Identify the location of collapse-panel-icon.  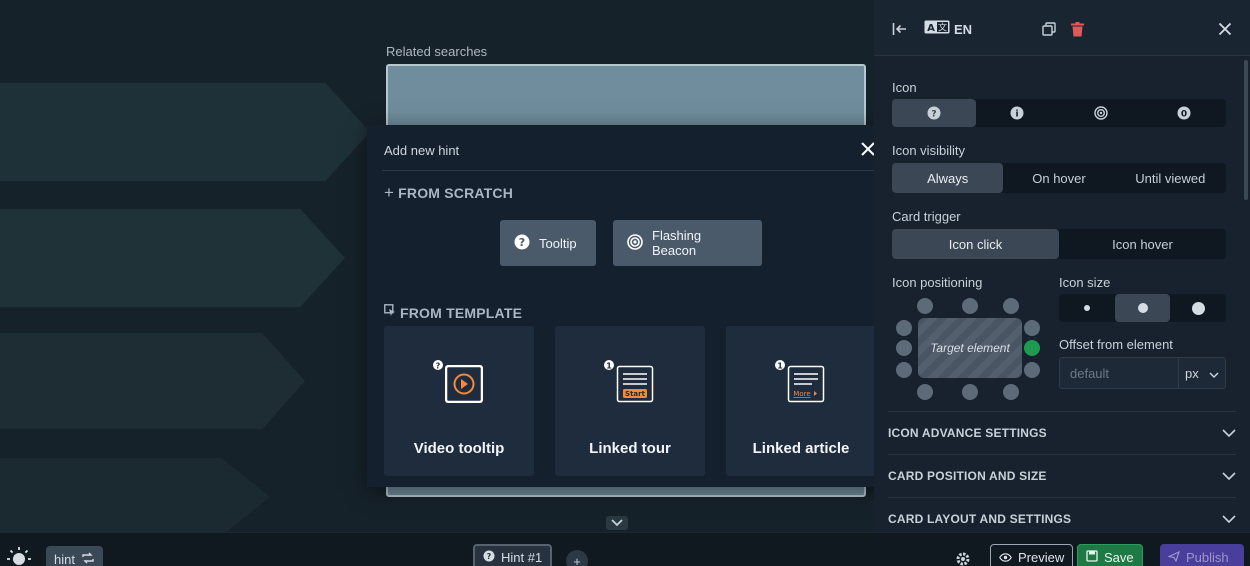
(900, 29).